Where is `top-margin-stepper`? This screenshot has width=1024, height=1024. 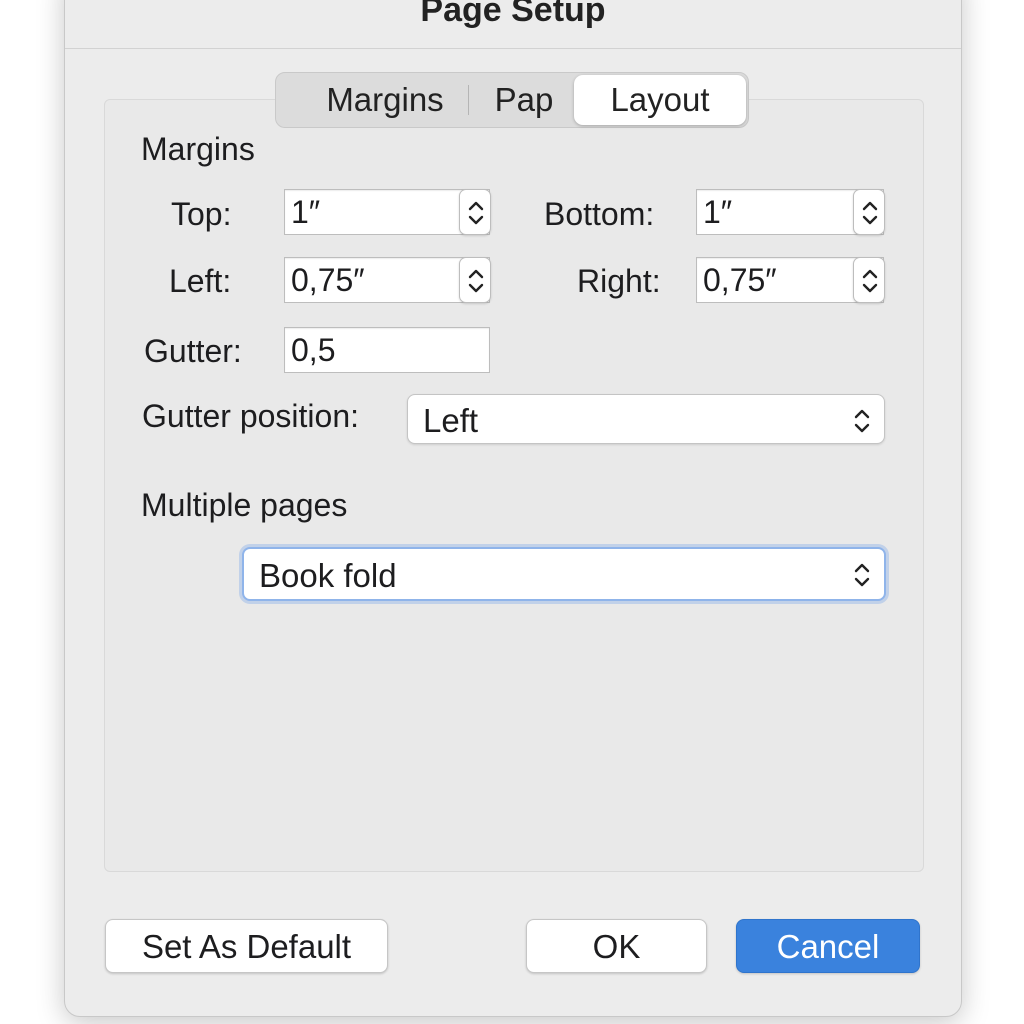 top-margin-stepper is located at coordinates (475, 212).